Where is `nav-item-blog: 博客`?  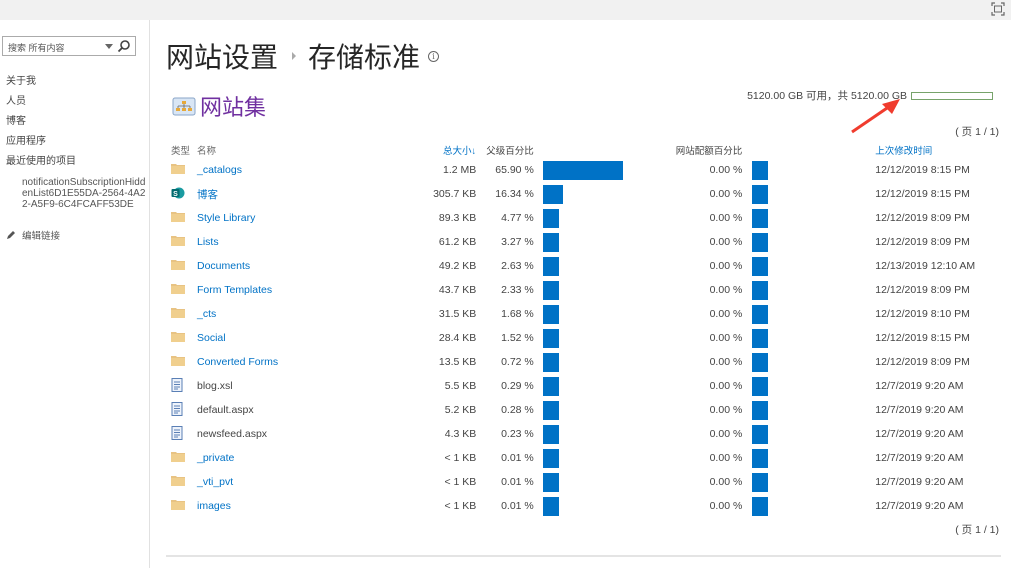
nav-item-blog: 博客 is located at coordinates (76, 125).